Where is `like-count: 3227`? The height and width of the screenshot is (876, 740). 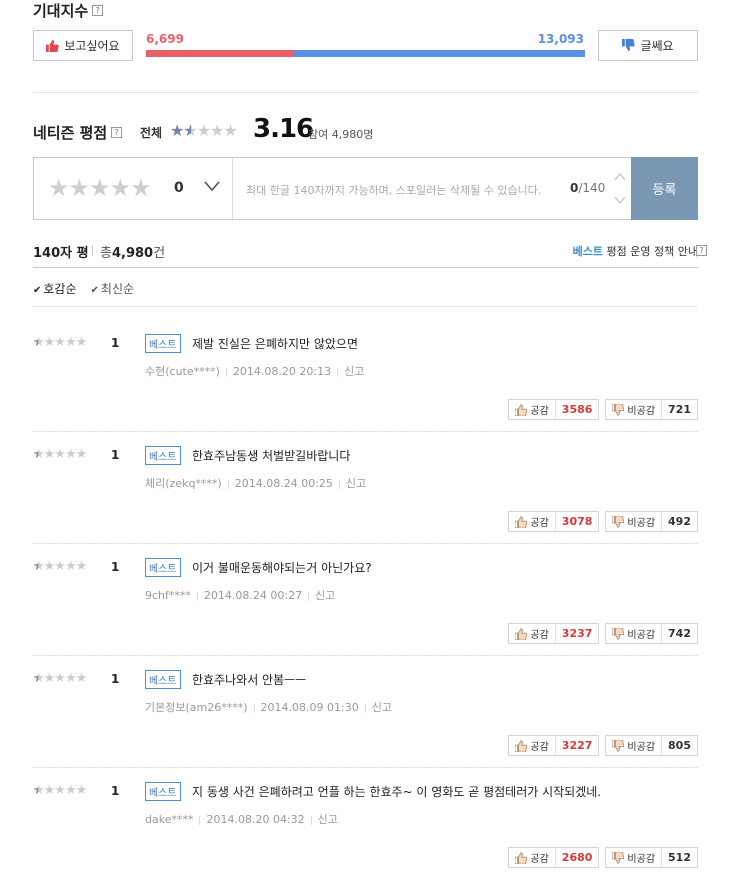 like-count: 3227 is located at coordinates (577, 745).